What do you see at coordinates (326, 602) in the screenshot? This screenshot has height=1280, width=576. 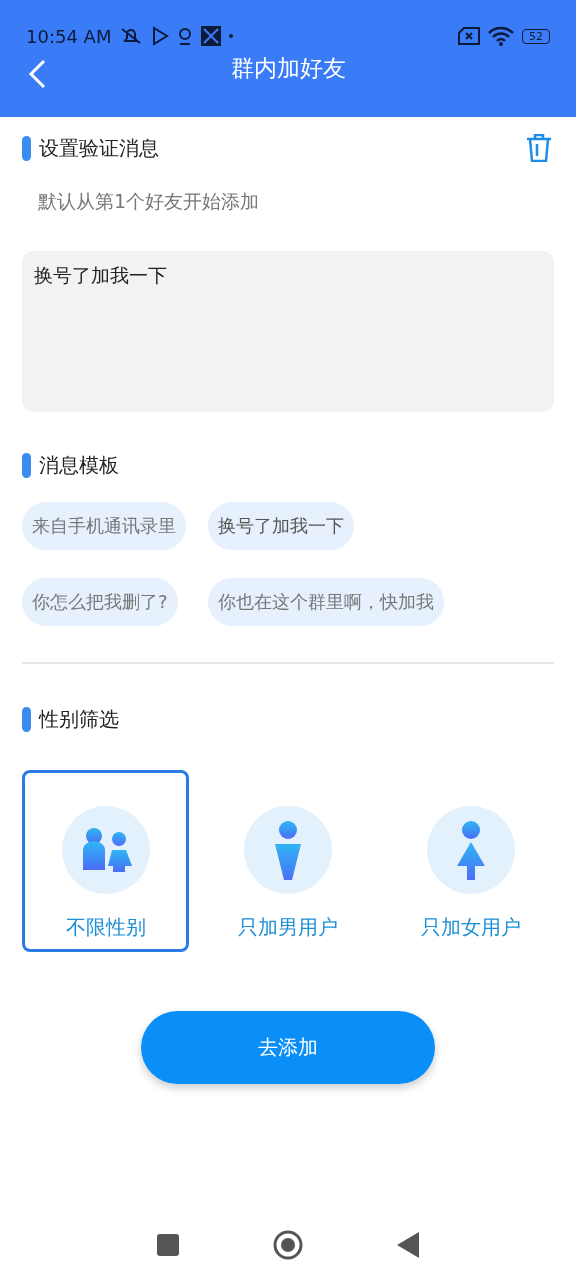 I see `template-chip: 你也在这个群里啊，快加我` at bounding box center [326, 602].